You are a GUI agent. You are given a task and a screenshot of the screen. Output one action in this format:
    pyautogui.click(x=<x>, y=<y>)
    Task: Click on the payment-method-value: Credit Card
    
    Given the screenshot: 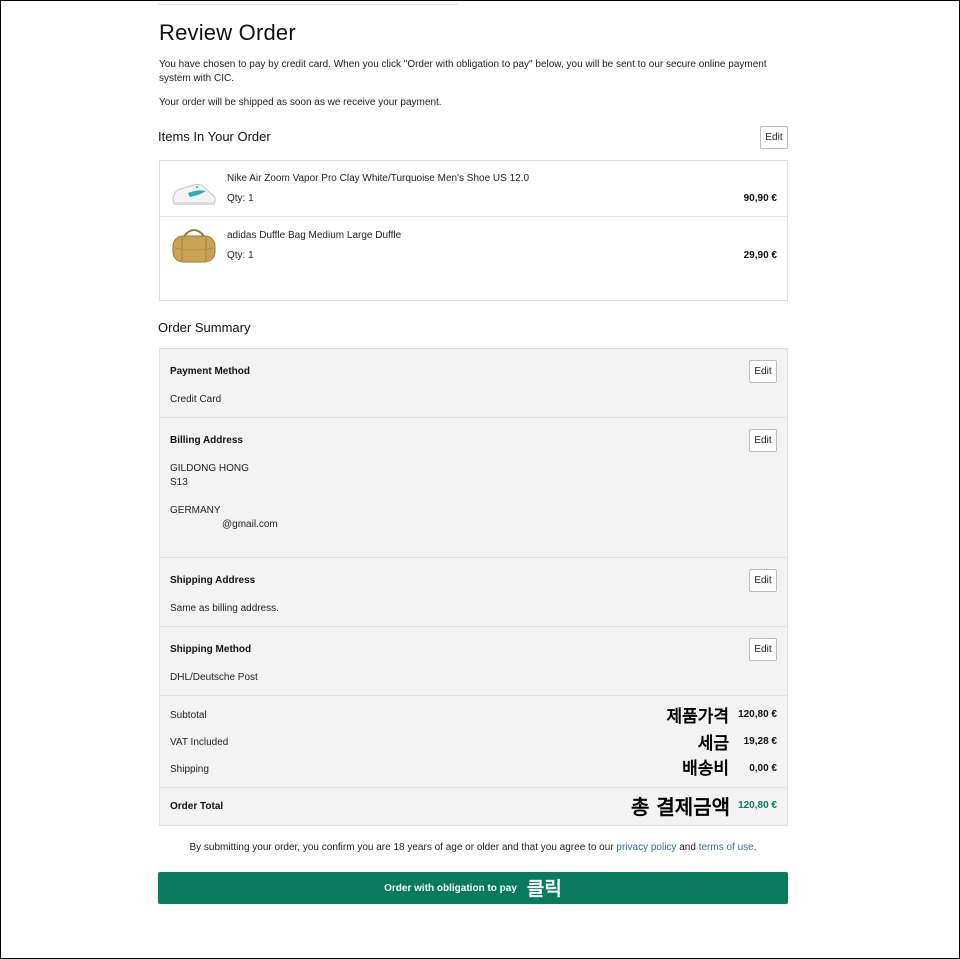 What is the action you would take?
    pyautogui.click(x=196, y=399)
    